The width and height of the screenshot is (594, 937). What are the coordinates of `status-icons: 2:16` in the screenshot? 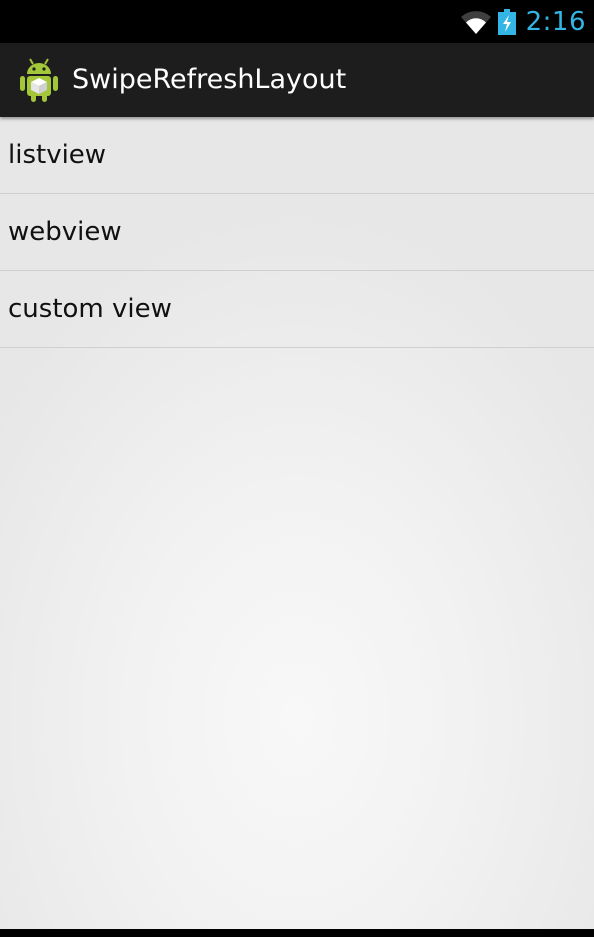 It's located at (523, 22).